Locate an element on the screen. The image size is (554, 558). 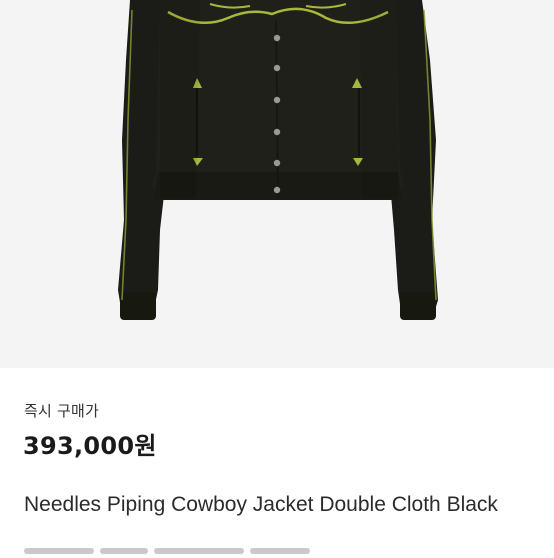
price: 393,000원 is located at coordinates (90, 446).